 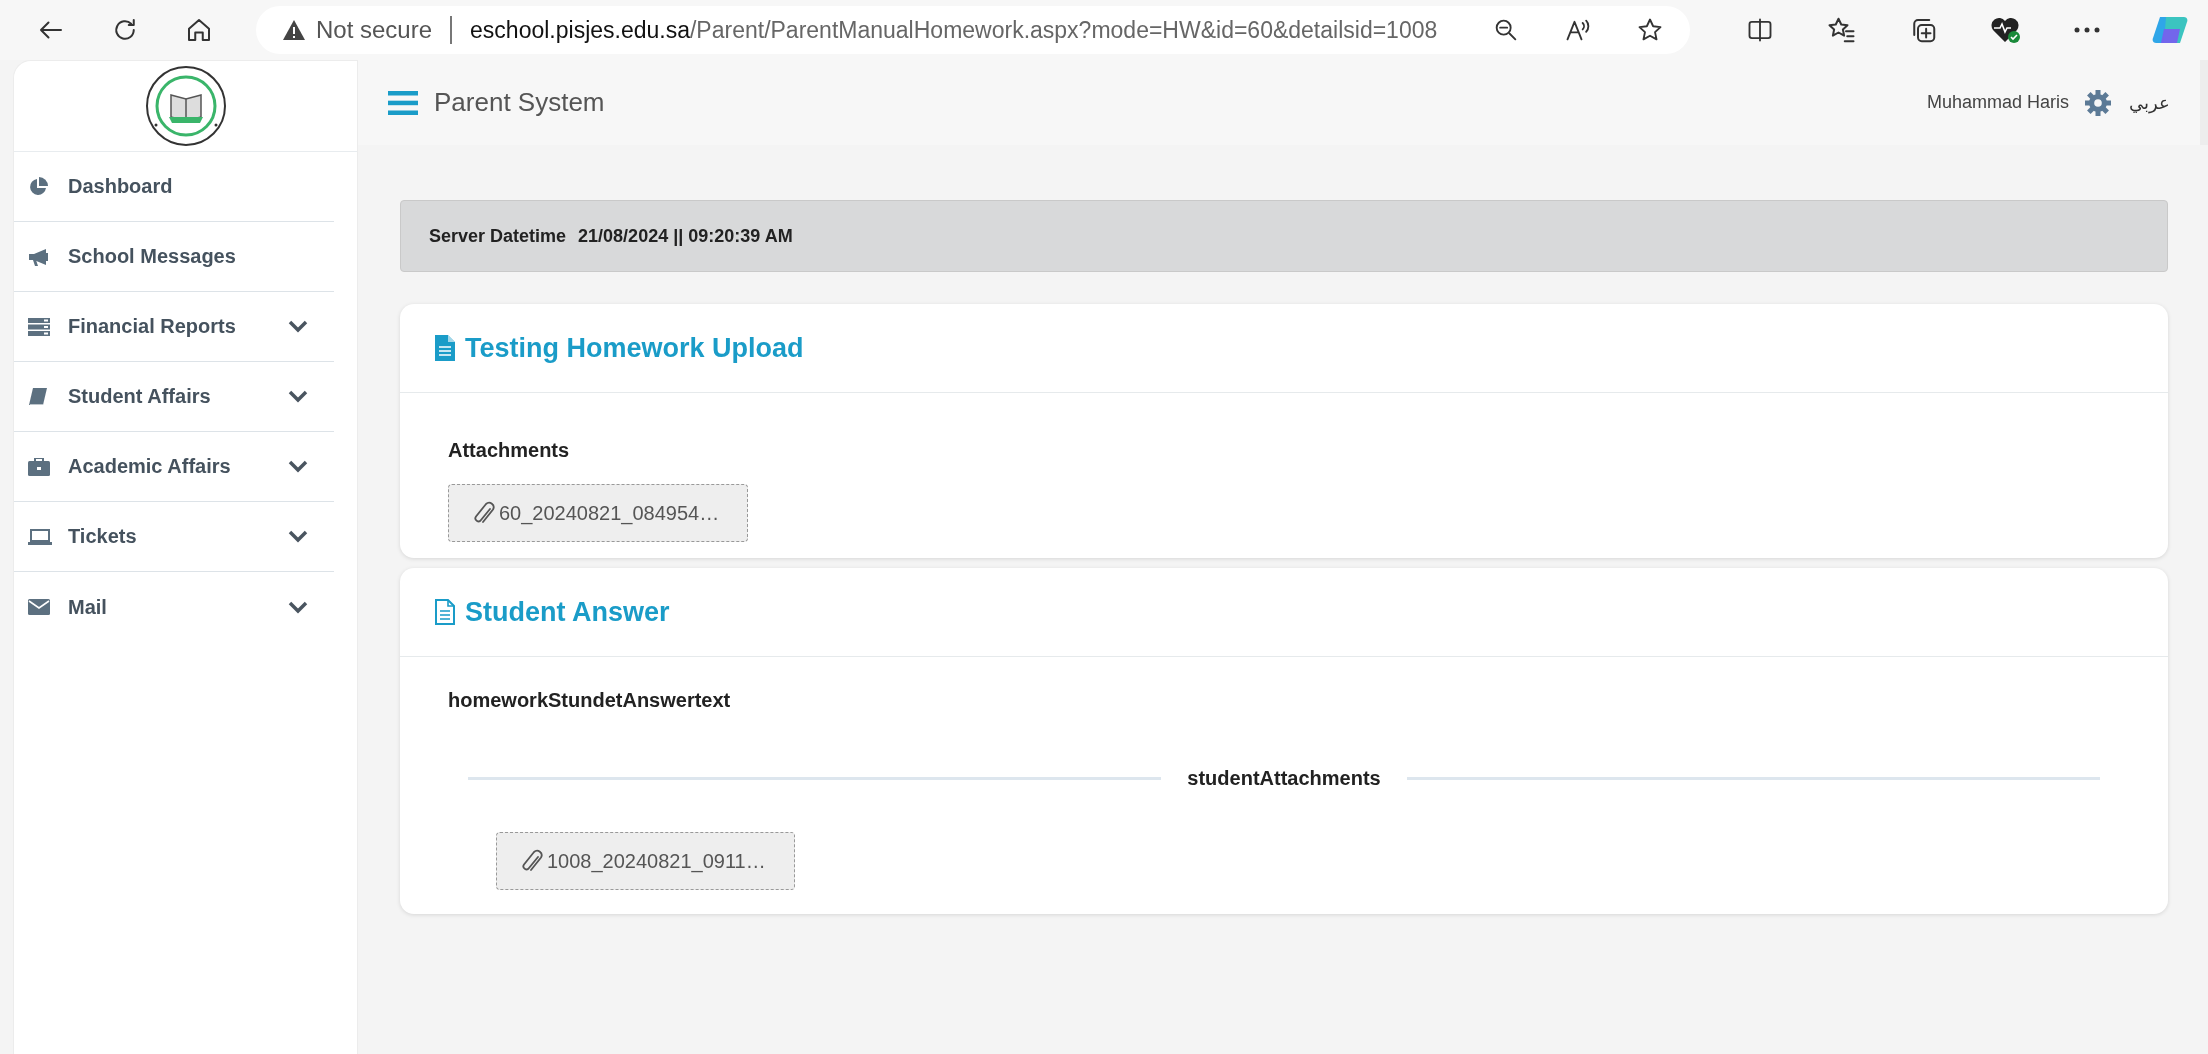 What do you see at coordinates (519, 102) in the screenshot?
I see `app-title: Parent System` at bounding box center [519, 102].